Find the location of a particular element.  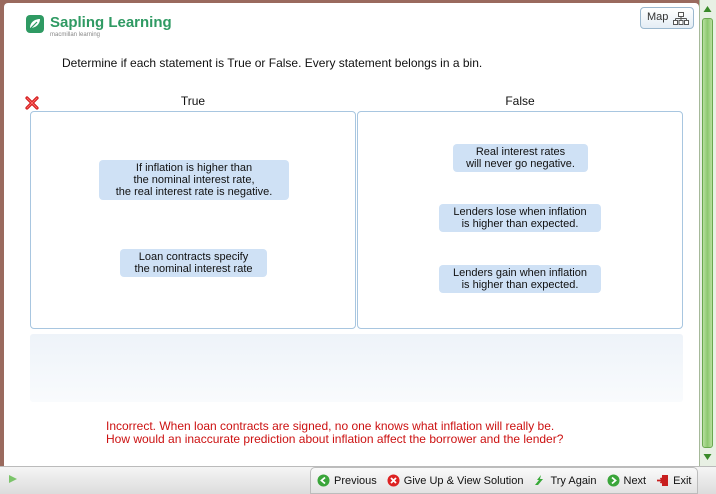

exit-label: Exit is located at coordinates (682, 480).